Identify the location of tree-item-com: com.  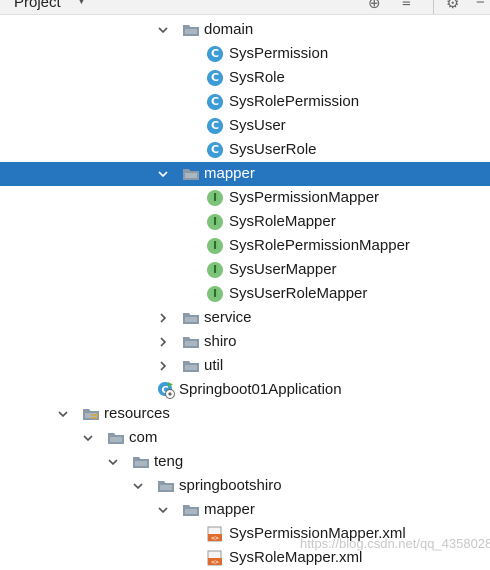
(245, 438).